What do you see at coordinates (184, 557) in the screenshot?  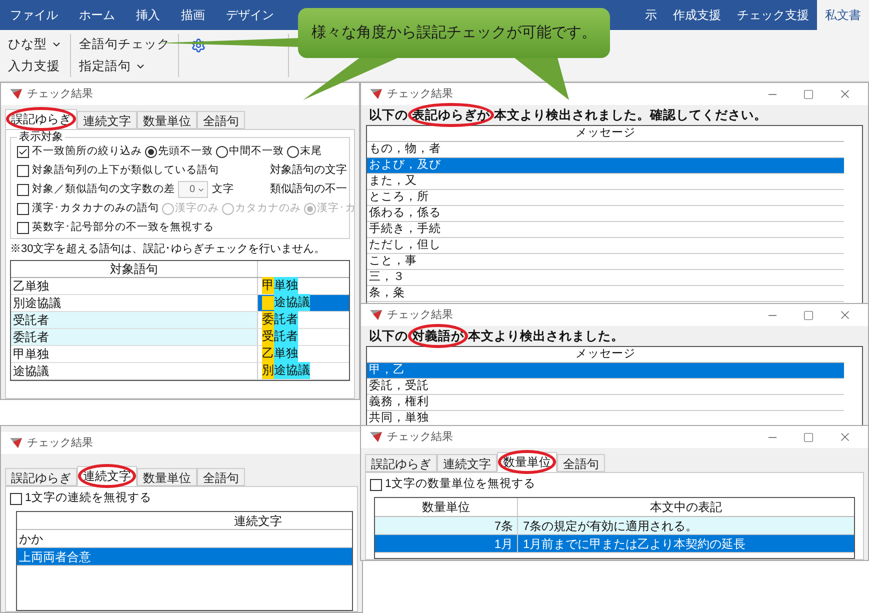 I see `list-row: 上両両者合意` at bounding box center [184, 557].